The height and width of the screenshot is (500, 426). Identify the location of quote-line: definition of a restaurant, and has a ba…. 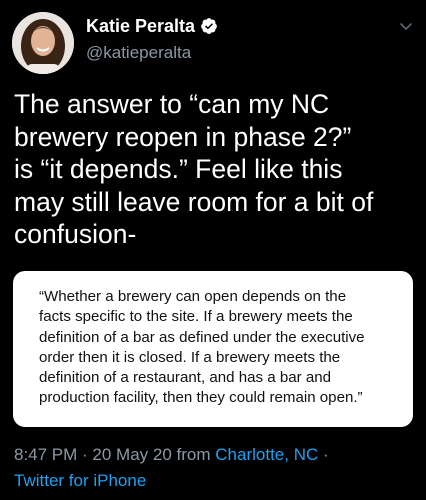
(185, 378).